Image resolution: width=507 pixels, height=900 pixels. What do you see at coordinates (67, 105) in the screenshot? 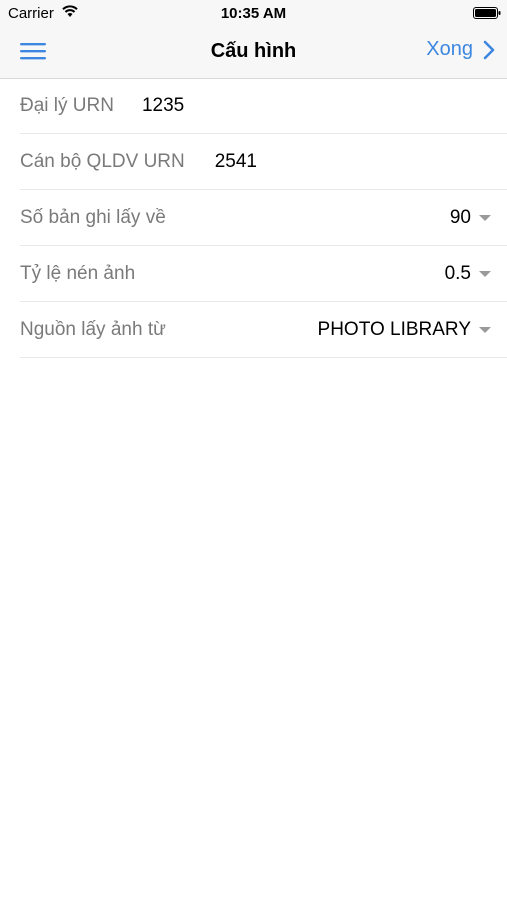
I see `agent-urn-label: Đại lý URN` at bounding box center [67, 105].